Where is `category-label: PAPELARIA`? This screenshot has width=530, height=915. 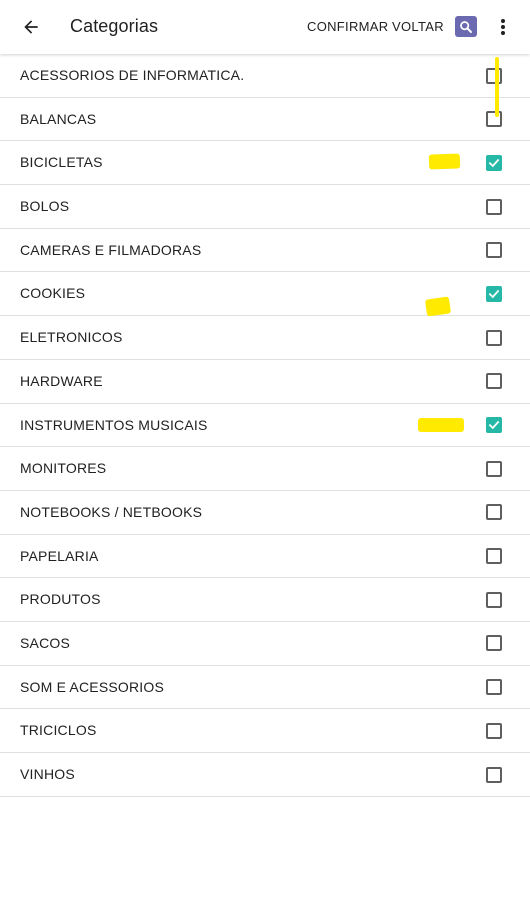
category-label: PAPELARIA is located at coordinates (59, 555).